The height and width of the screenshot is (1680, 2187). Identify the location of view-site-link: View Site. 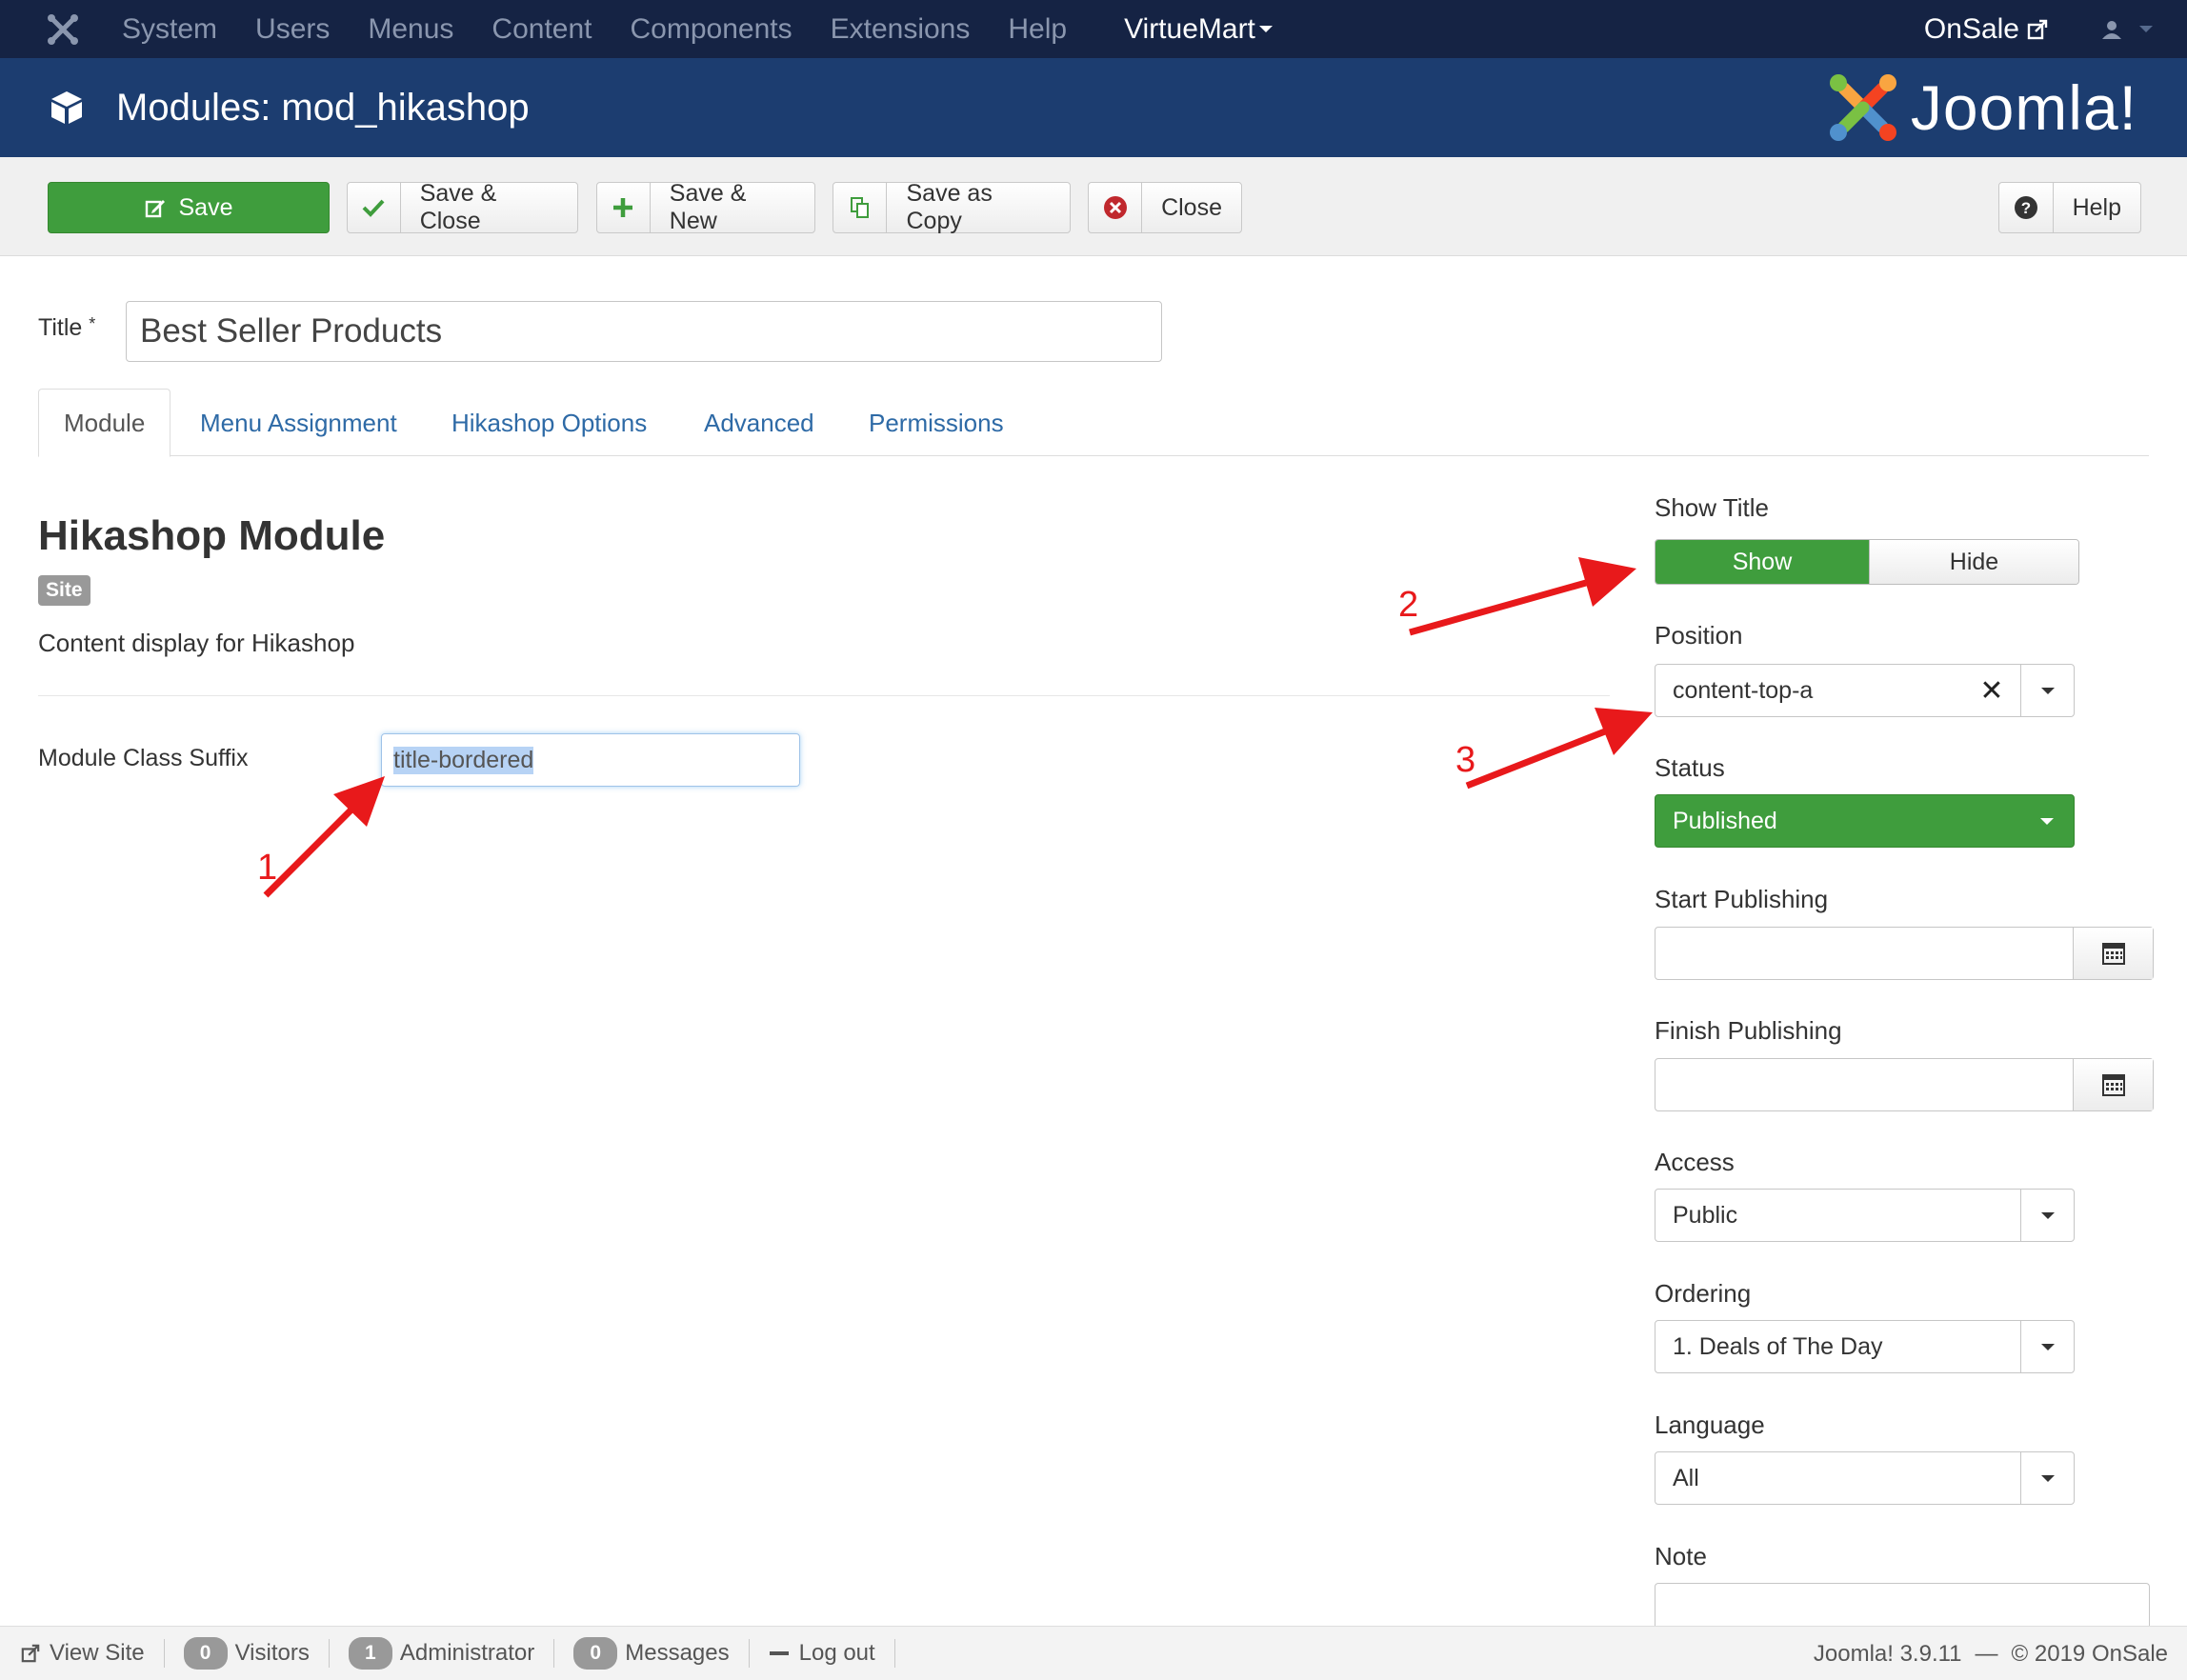
(82, 1653).